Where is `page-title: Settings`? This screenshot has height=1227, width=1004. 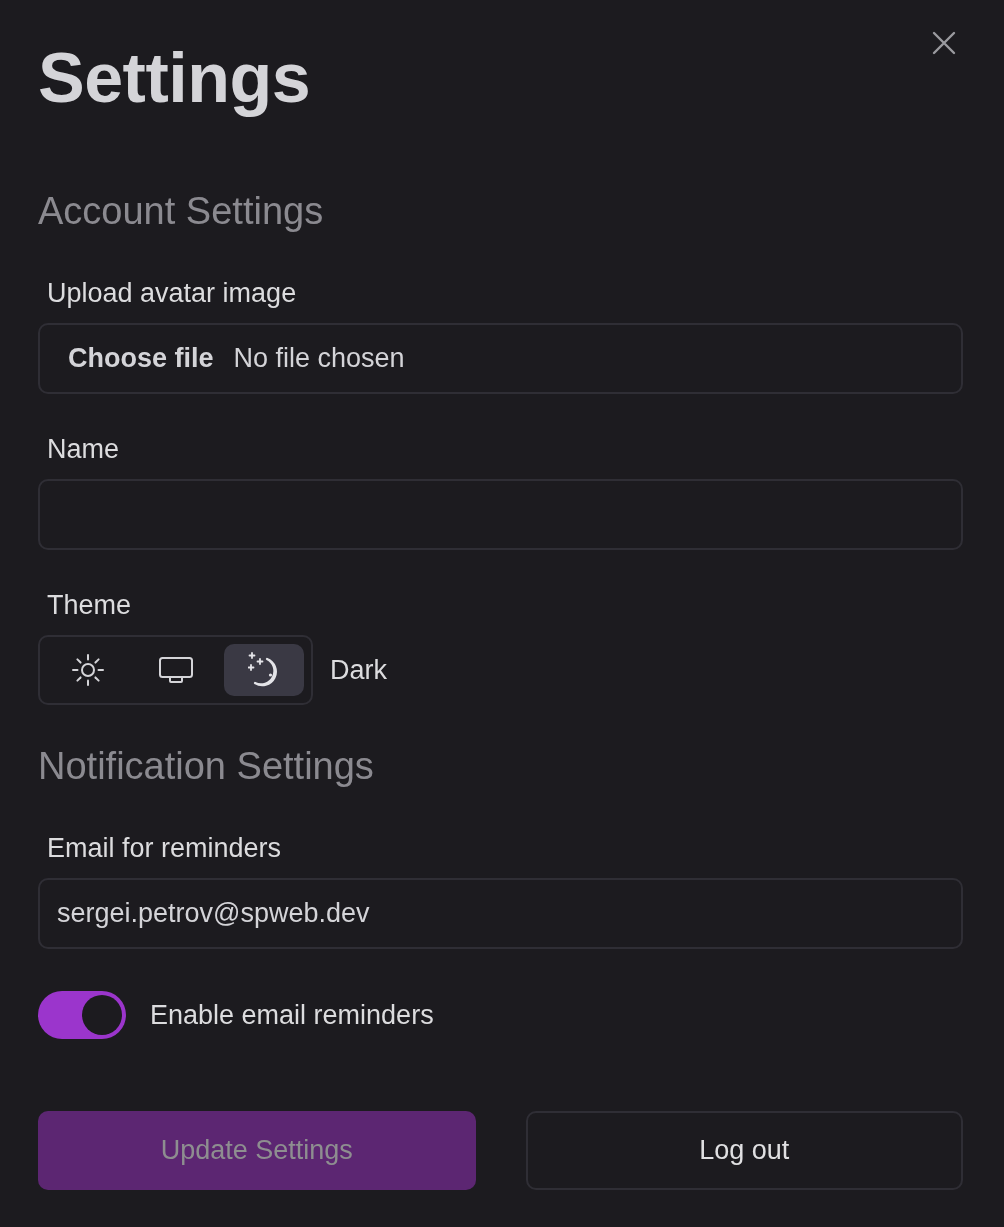
page-title: Settings is located at coordinates (174, 78).